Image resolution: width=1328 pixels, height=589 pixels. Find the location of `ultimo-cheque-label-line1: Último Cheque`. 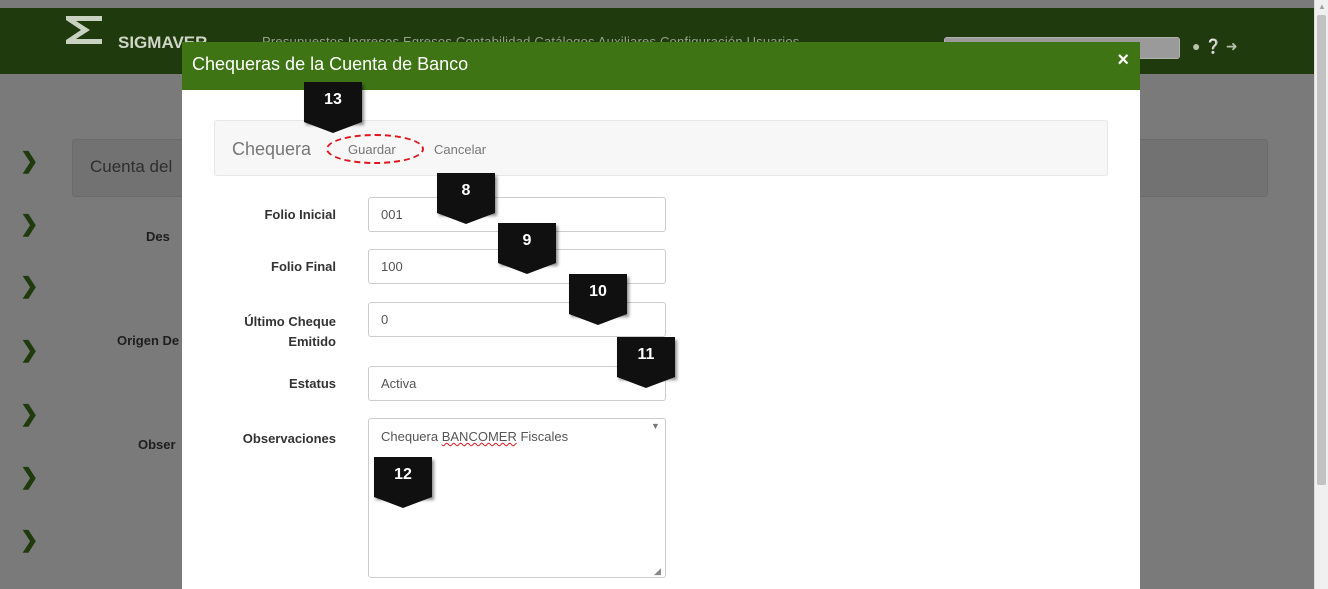

ultimo-cheque-label-line1: Último Cheque is located at coordinates (290, 321).